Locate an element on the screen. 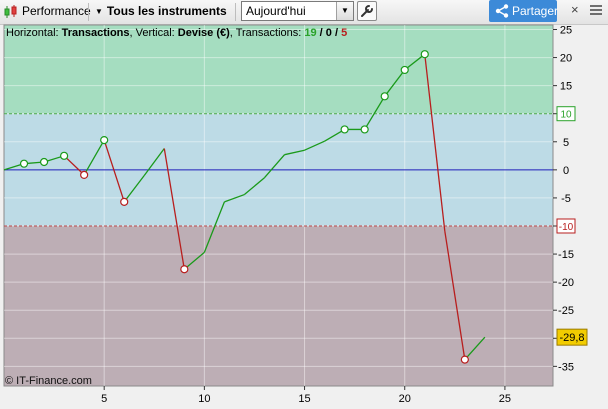 This screenshot has height=409, width=608. candlestick-chart-icon is located at coordinates (10, 11).